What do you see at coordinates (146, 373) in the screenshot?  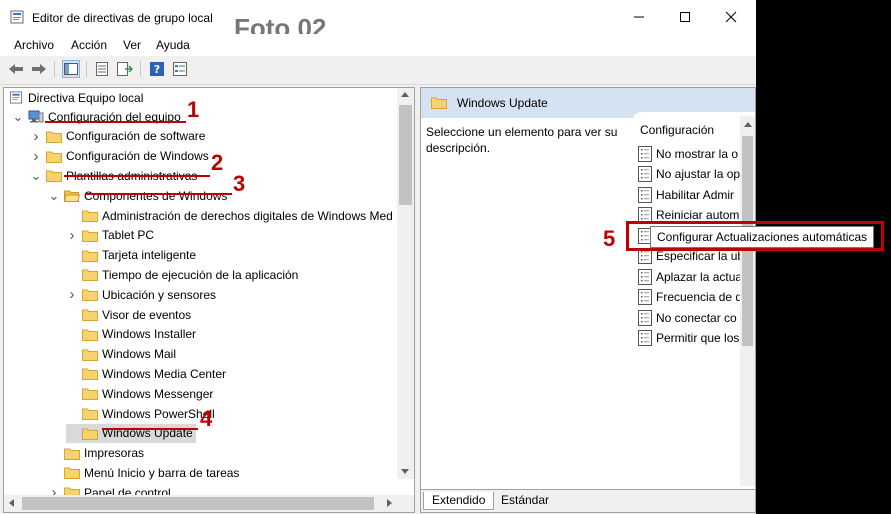 I see `tree-item: Windows Media Center` at bounding box center [146, 373].